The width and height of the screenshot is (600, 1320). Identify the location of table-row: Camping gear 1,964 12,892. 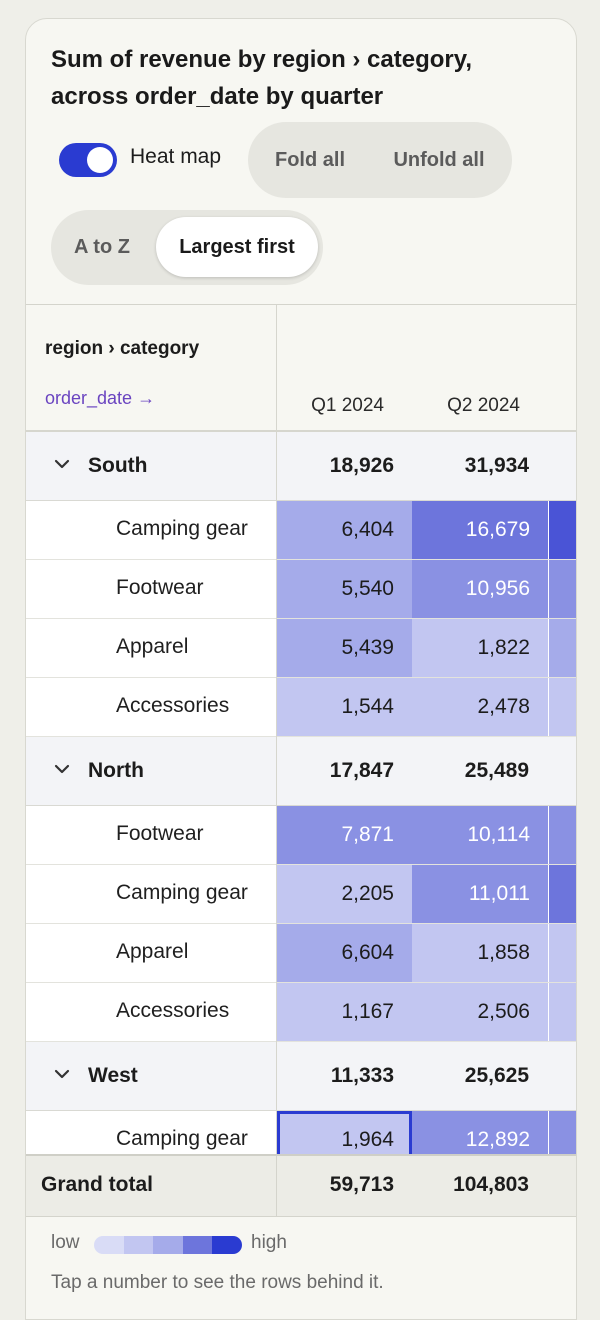
(301, 1133).